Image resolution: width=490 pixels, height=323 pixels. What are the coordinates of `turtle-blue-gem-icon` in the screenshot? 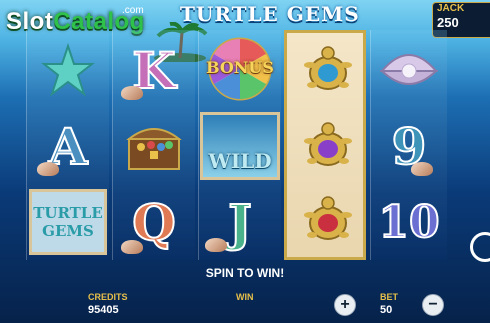 It's located at (328, 68).